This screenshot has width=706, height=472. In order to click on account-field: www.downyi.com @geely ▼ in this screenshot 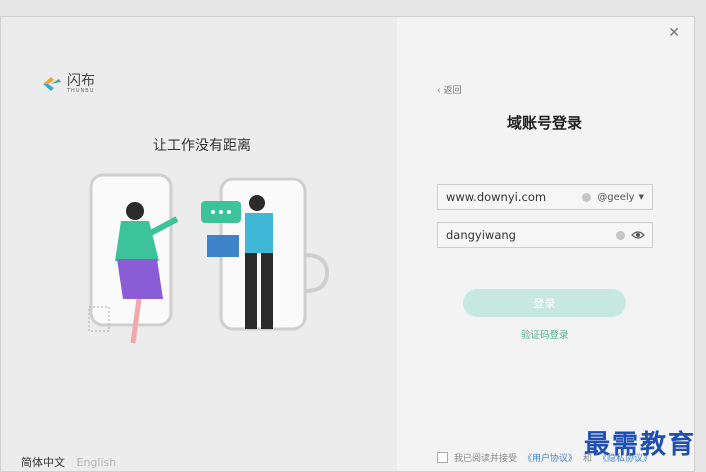, I will do `click(545, 197)`.